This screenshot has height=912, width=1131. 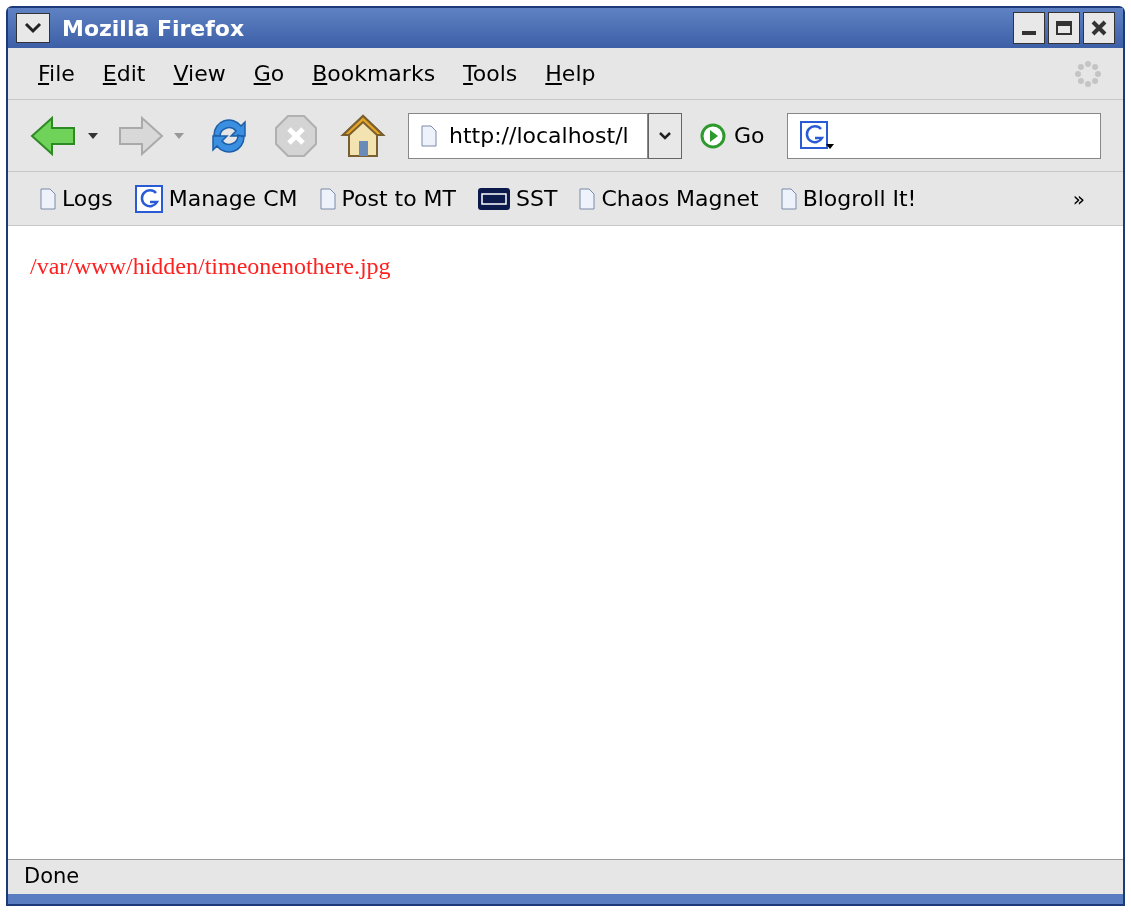 I want to click on url-field: http://localhost/l, so click(x=528, y=135).